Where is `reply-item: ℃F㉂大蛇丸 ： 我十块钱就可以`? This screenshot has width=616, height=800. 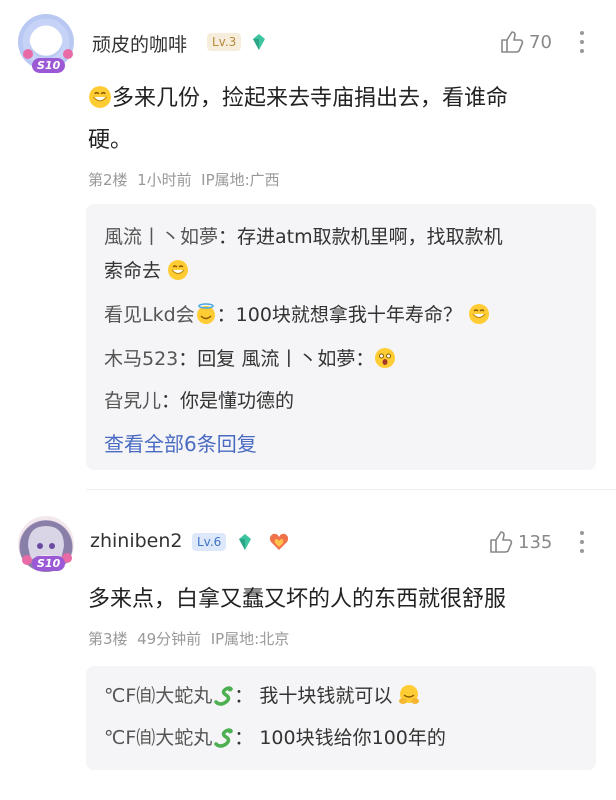
reply-item: ℃F㉂大蛇丸 ： 我十块钱就可以 is located at coordinates (344, 696).